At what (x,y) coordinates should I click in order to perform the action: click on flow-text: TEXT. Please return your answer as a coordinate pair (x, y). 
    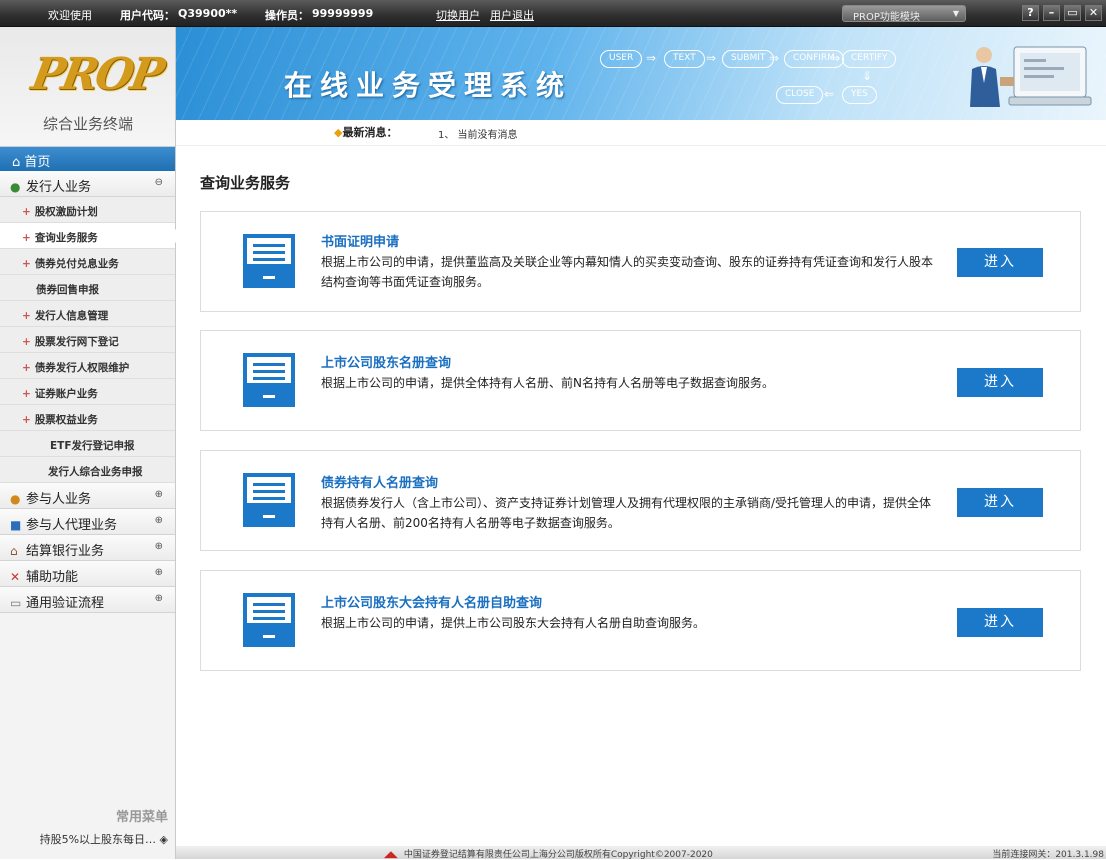
    Looking at the image, I should click on (684, 59).